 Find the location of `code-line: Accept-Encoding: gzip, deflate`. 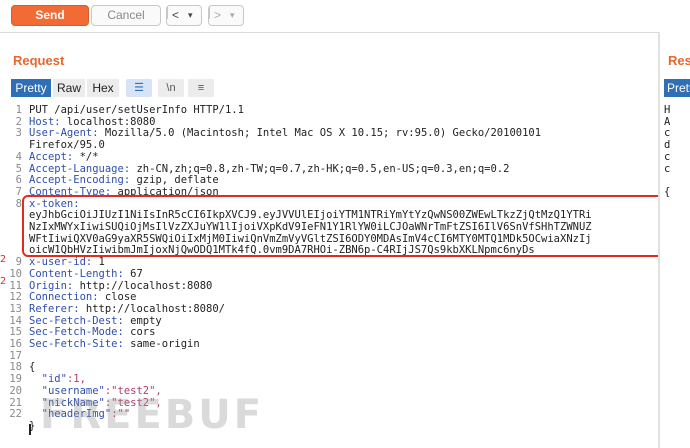

code-line: Accept-Encoding: gzip, deflate is located at coordinates (124, 180).